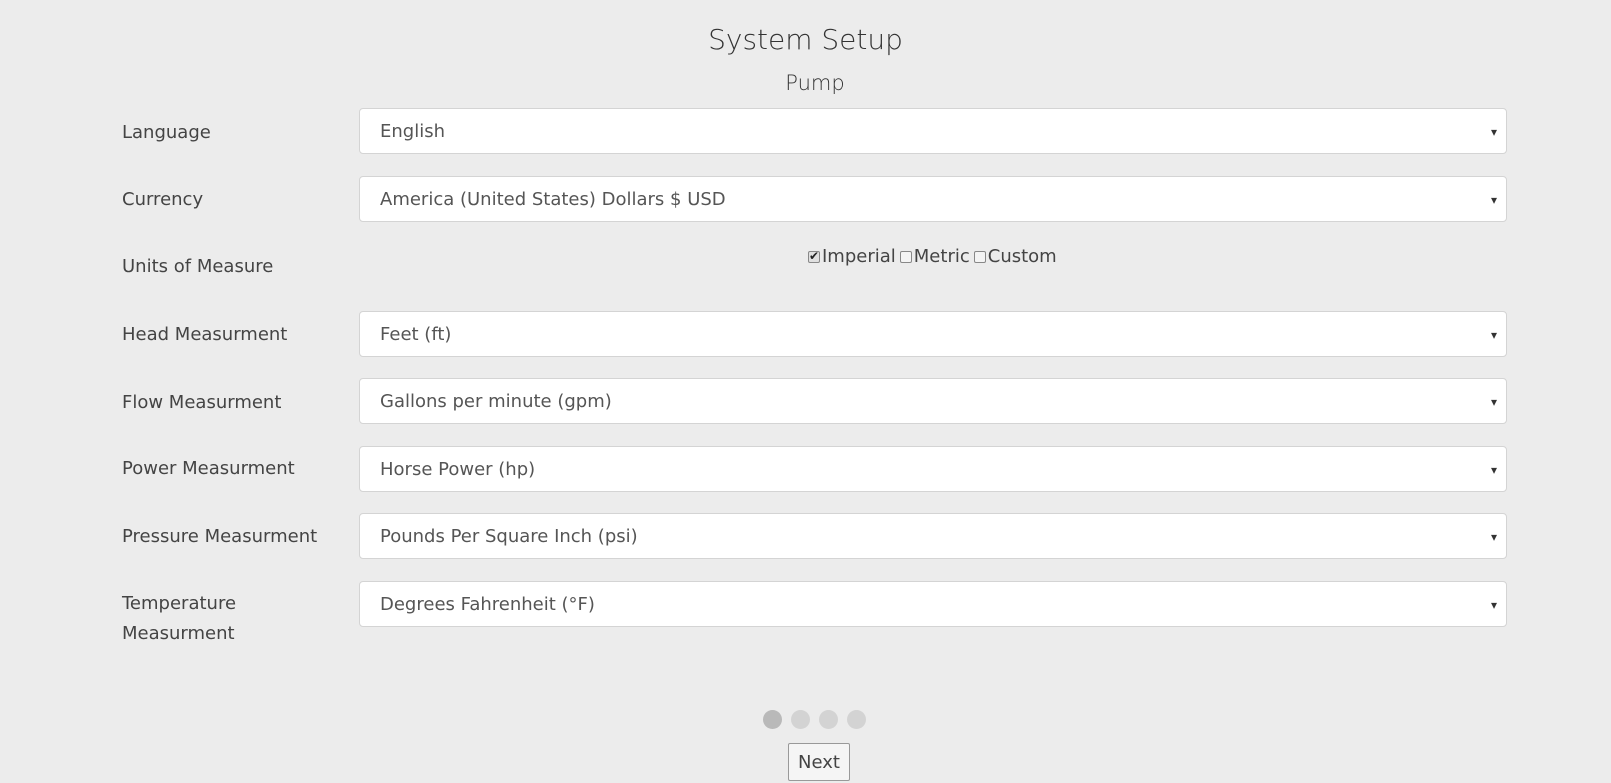  I want to click on units-options: ✔ Imperial Metric Custom, so click(934, 256).